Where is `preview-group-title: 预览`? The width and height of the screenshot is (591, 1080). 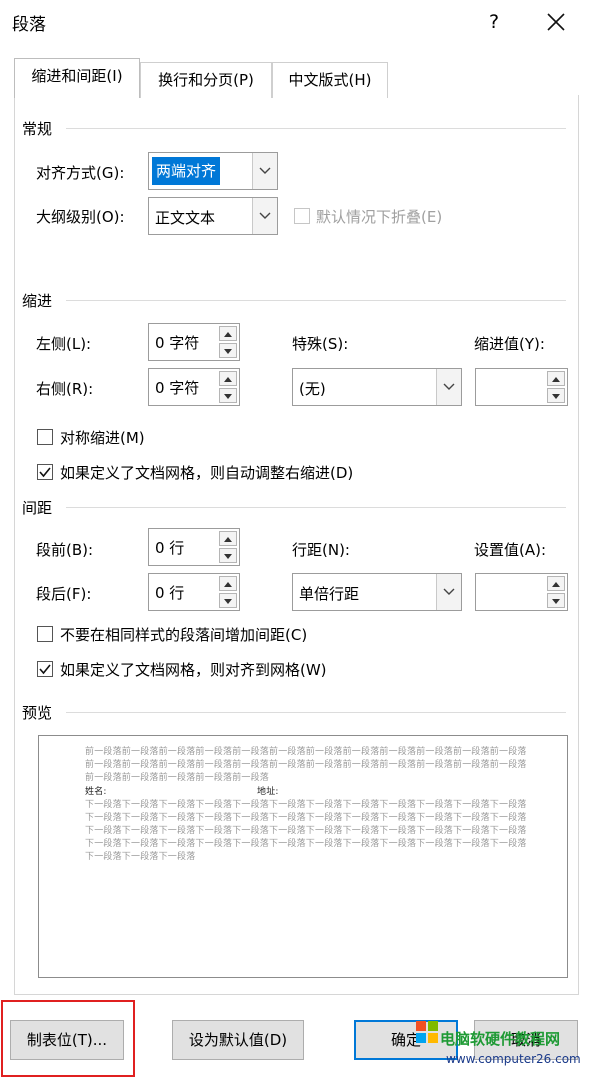 preview-group-title: 预览 is located at coordinates (37, 713).